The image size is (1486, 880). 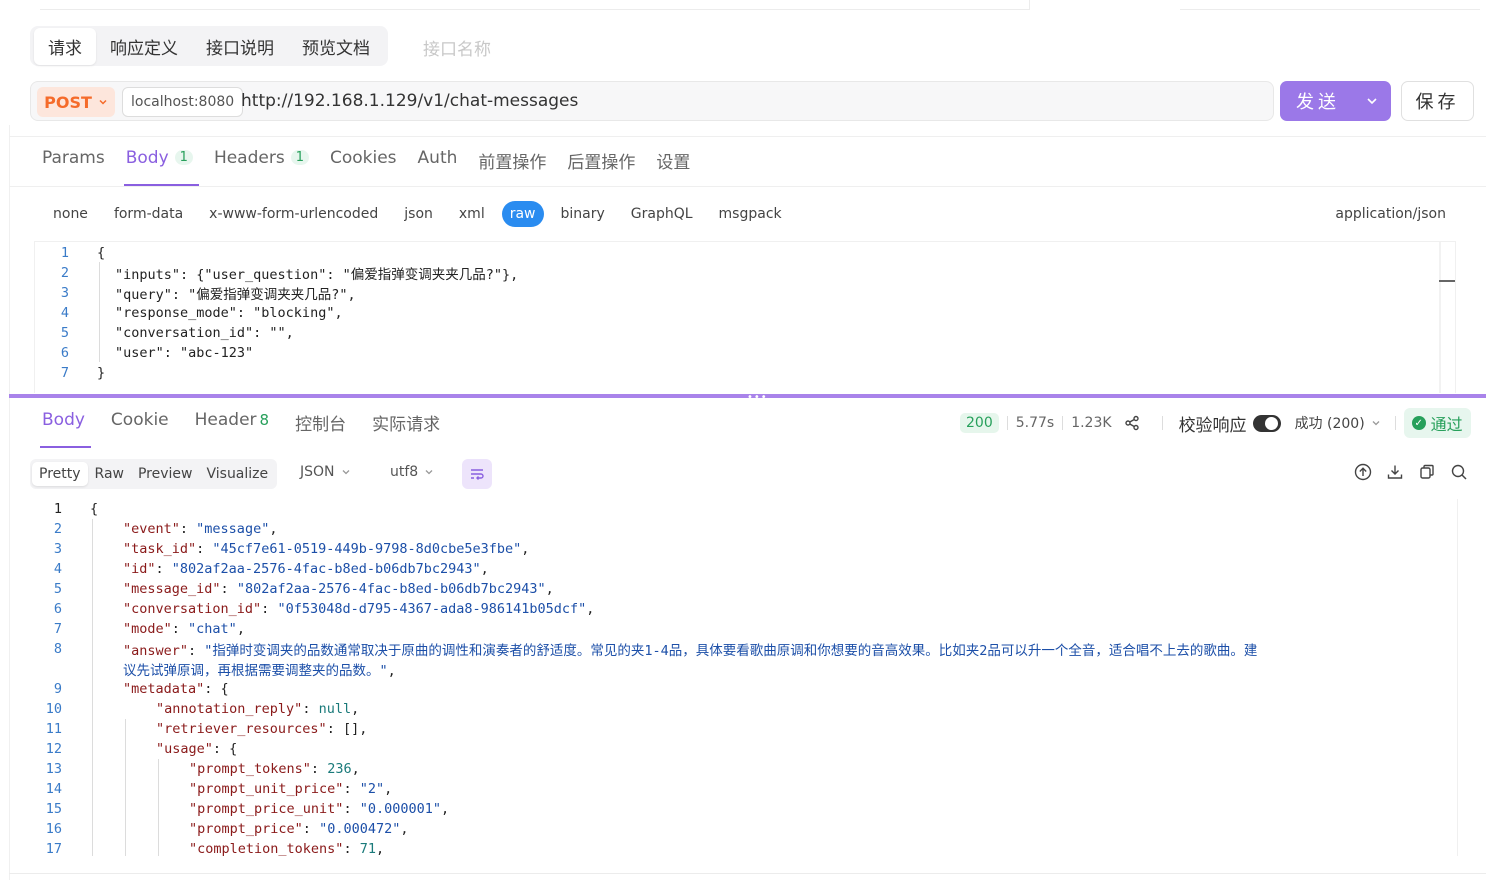 I want to click on code-text: {, so click(x=101, y=253).